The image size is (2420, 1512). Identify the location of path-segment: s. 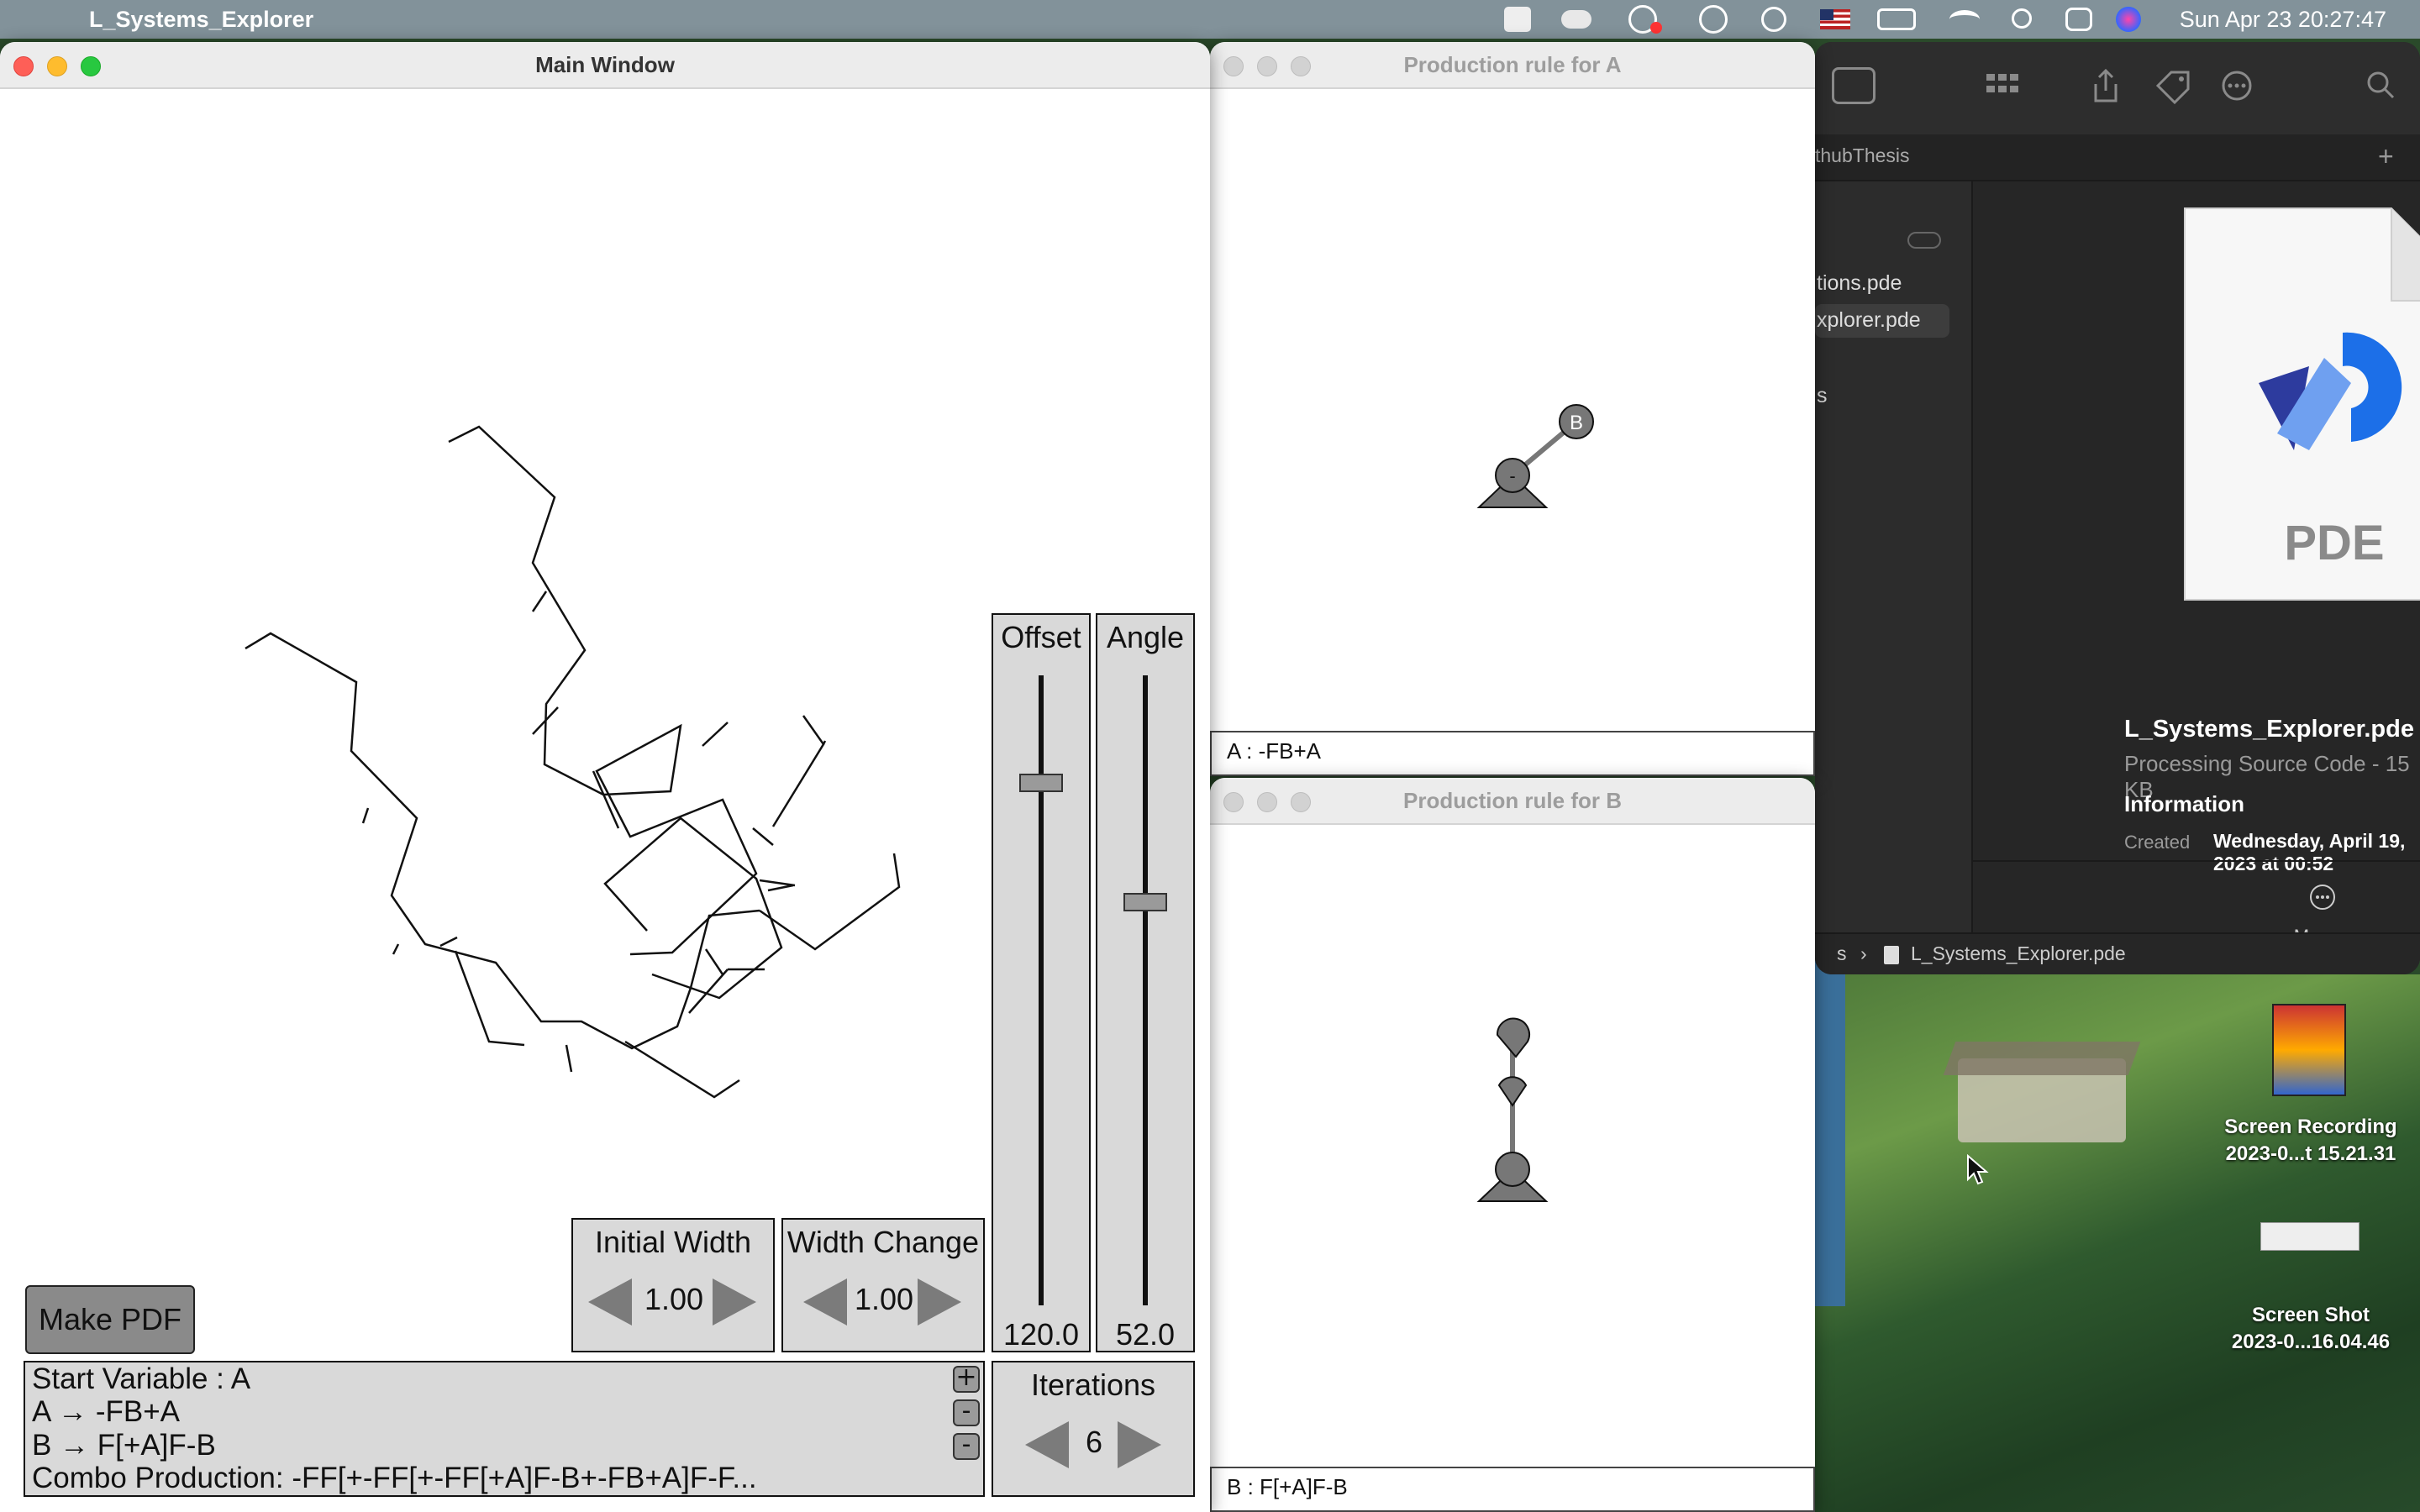
(1842, 953).